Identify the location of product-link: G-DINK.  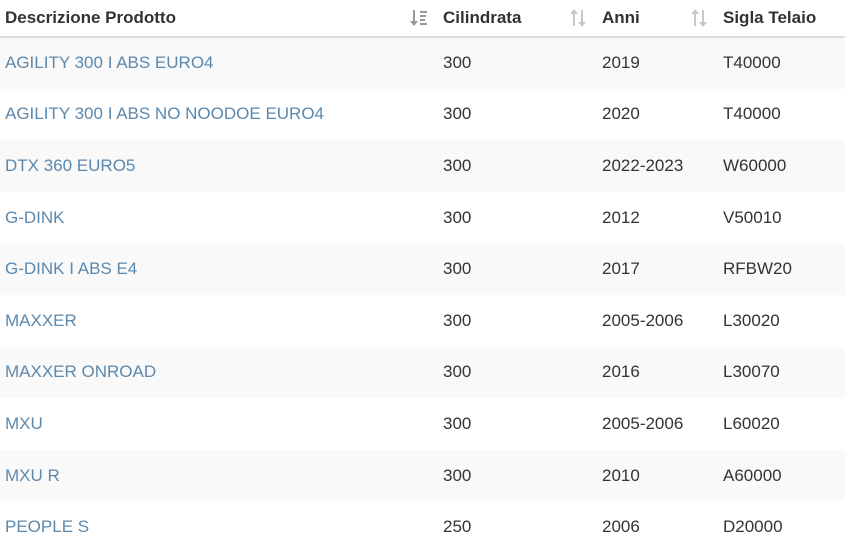
(35, 217).